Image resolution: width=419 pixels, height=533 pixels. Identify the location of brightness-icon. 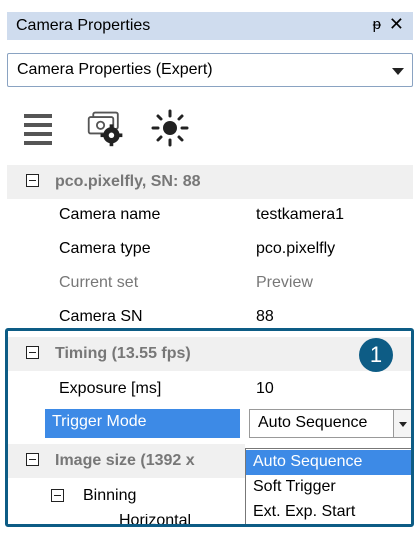
(170, 128).